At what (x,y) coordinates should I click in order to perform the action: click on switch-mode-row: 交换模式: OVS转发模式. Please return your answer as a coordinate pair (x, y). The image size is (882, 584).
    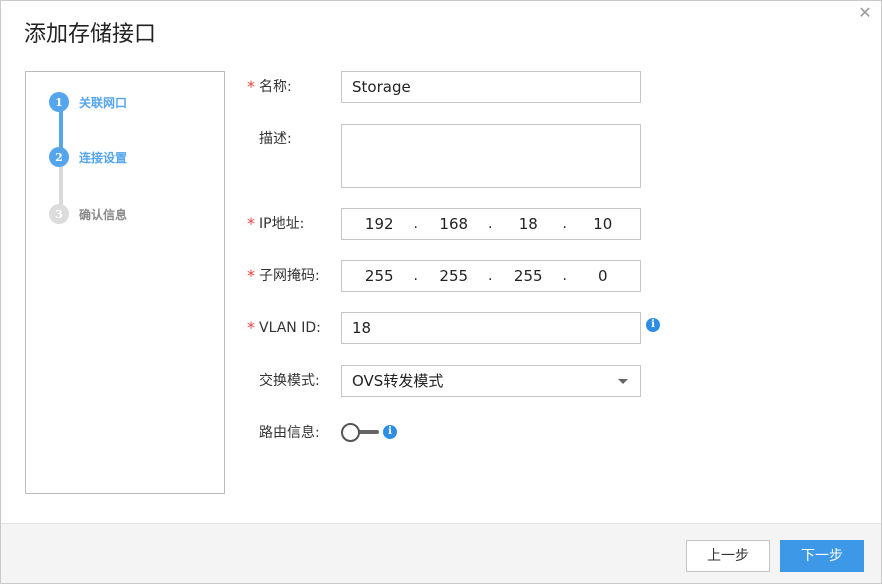
    Looking at the image, I should click on (444, 381).